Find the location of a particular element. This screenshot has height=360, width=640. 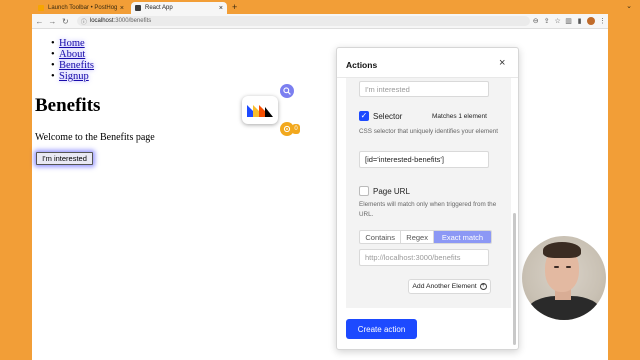

reload-icon: ↻ is located at coordinates (65, 21).